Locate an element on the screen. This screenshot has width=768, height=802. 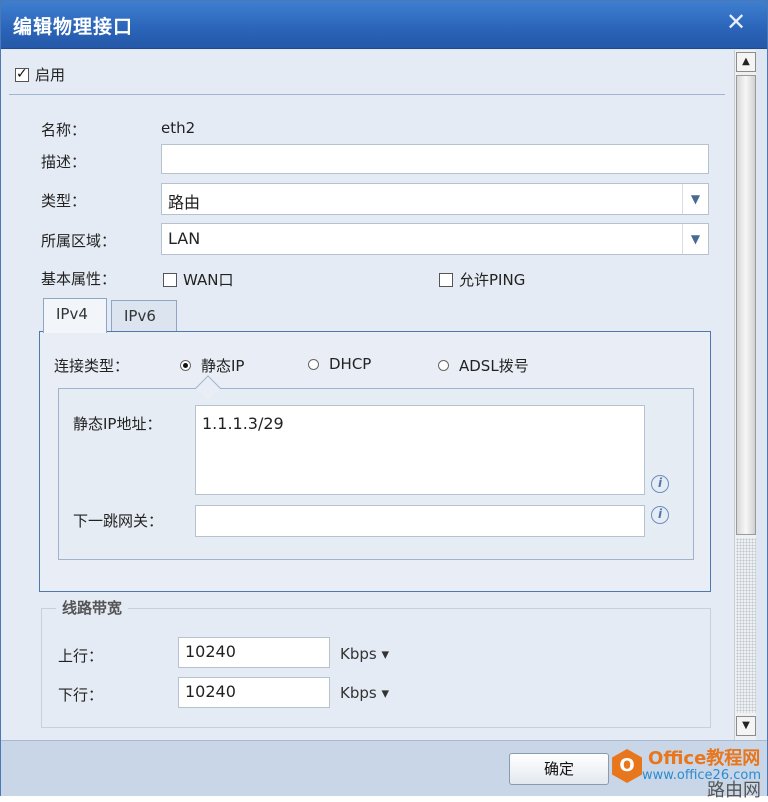
radio-adsl: ADSL拨号 is located at coordinates (483, 365).